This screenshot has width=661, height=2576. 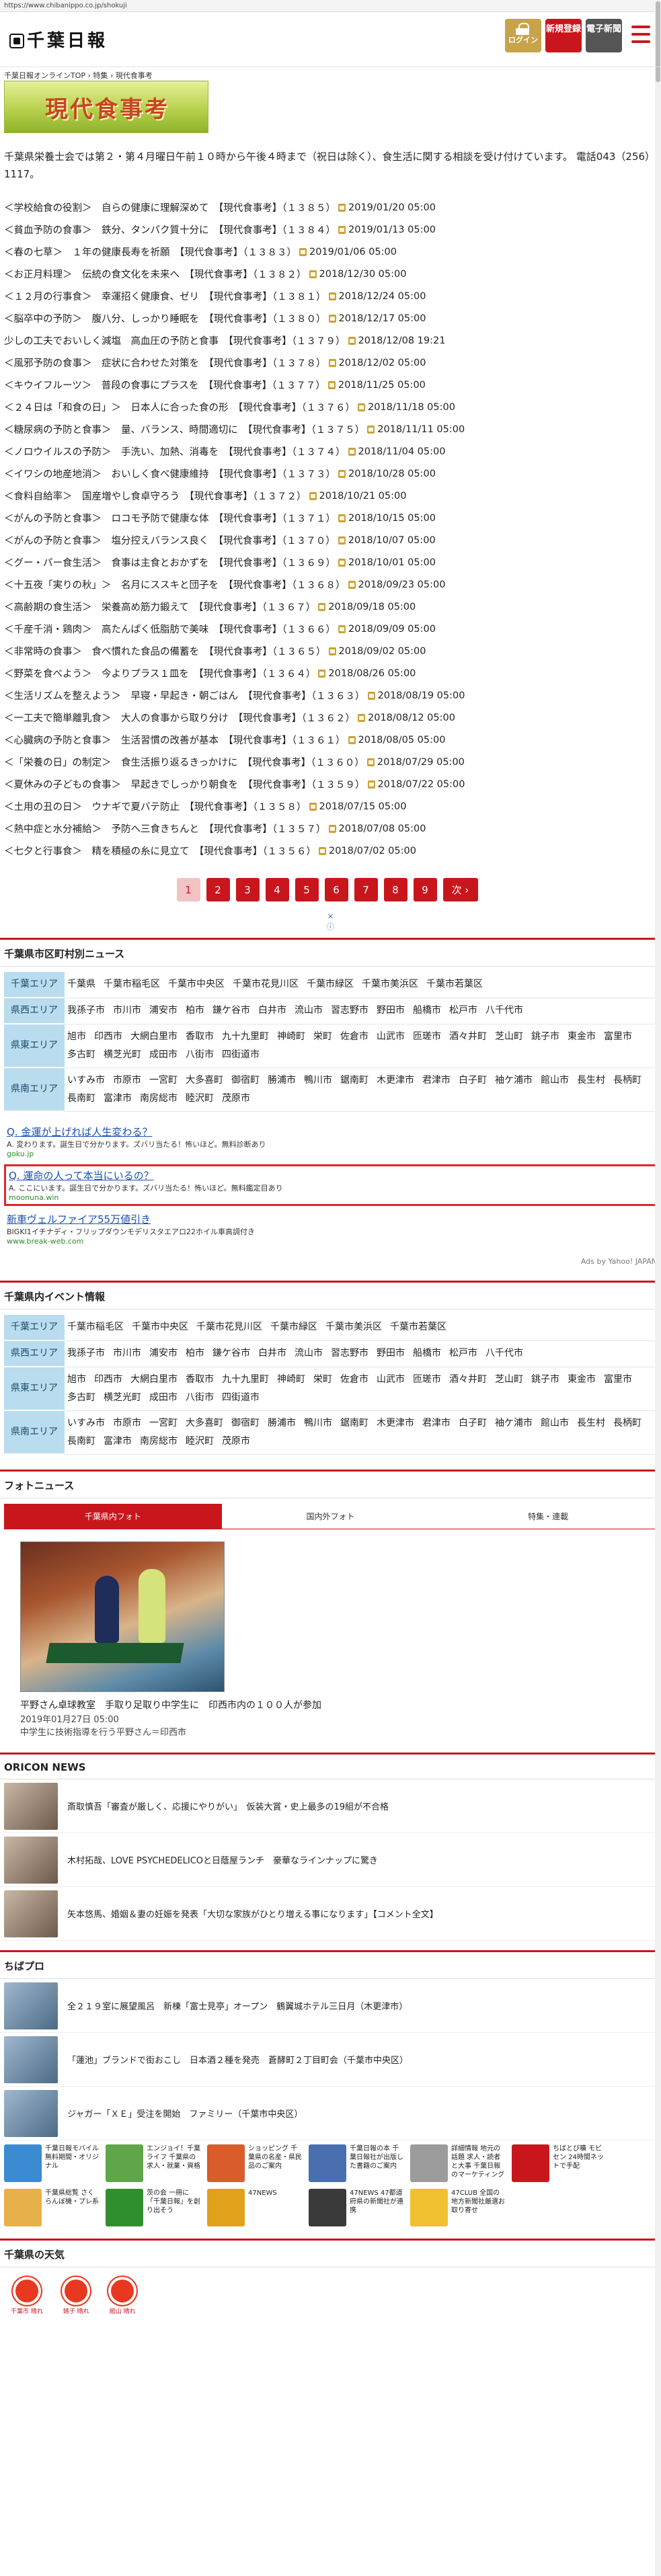 I want to click on article-link: ＜七夕と行事食＞ 精を積極の糸に見立て 【現代食事考】（１３５６）, so click(x=160, y=851).